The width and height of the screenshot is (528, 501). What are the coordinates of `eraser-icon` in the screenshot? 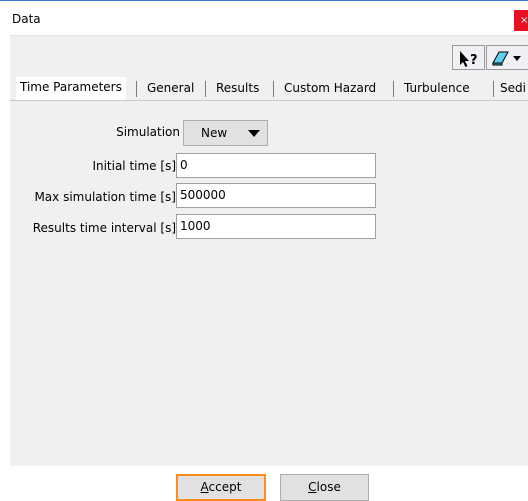 It's located at (506, 58).